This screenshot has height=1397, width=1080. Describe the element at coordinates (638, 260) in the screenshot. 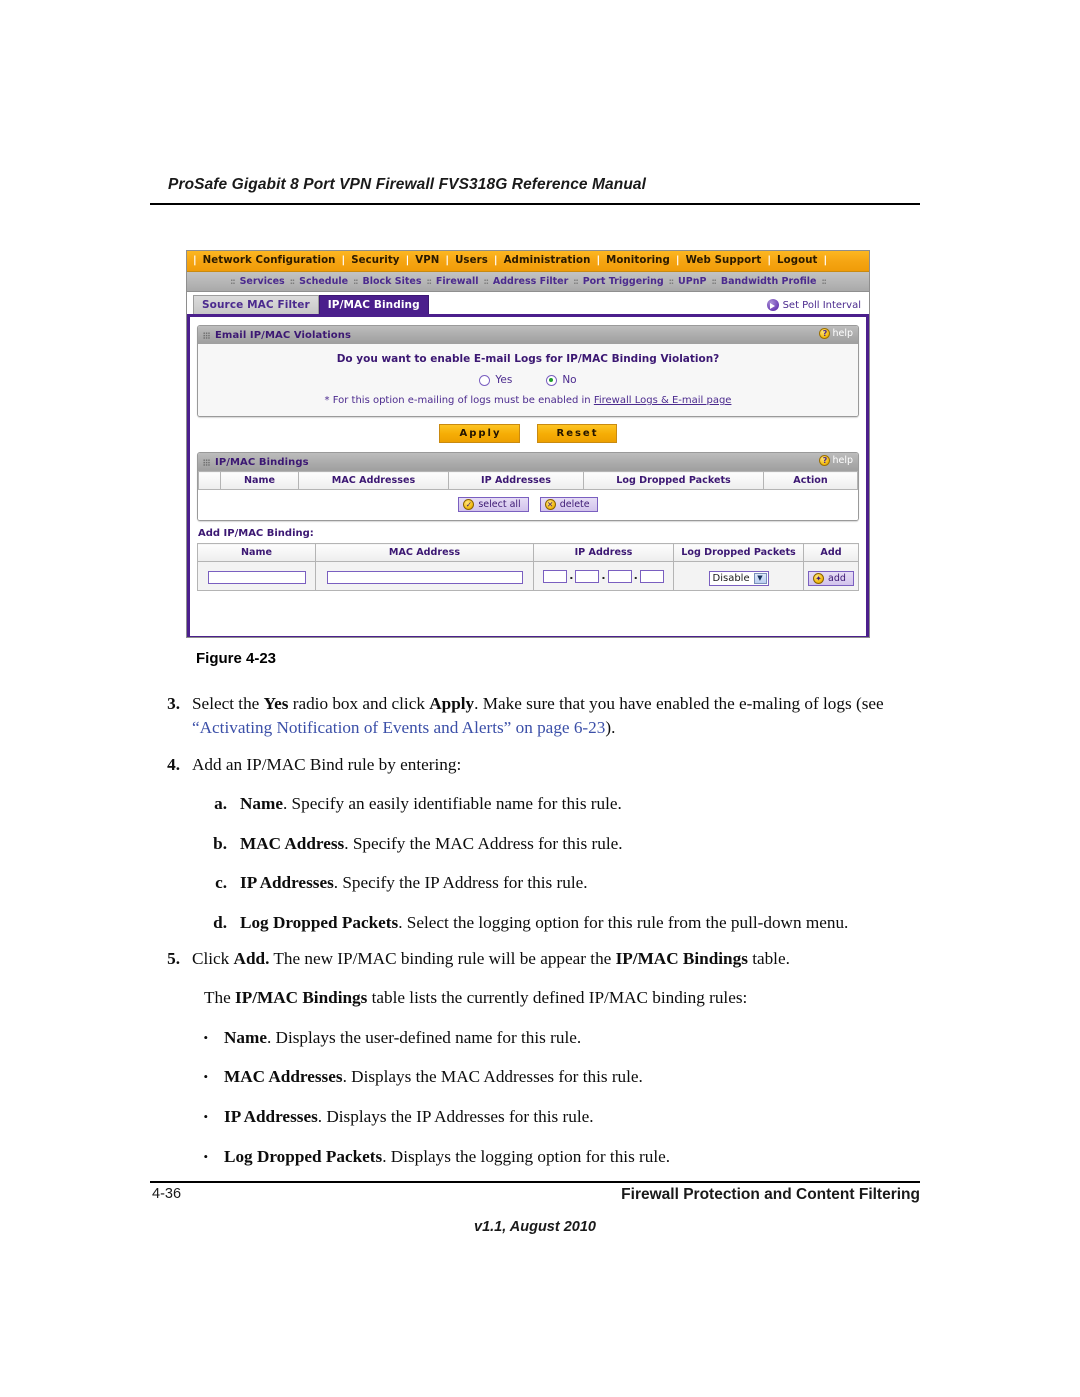

I see `nav-item-monitoring: Monitoring` at that location.